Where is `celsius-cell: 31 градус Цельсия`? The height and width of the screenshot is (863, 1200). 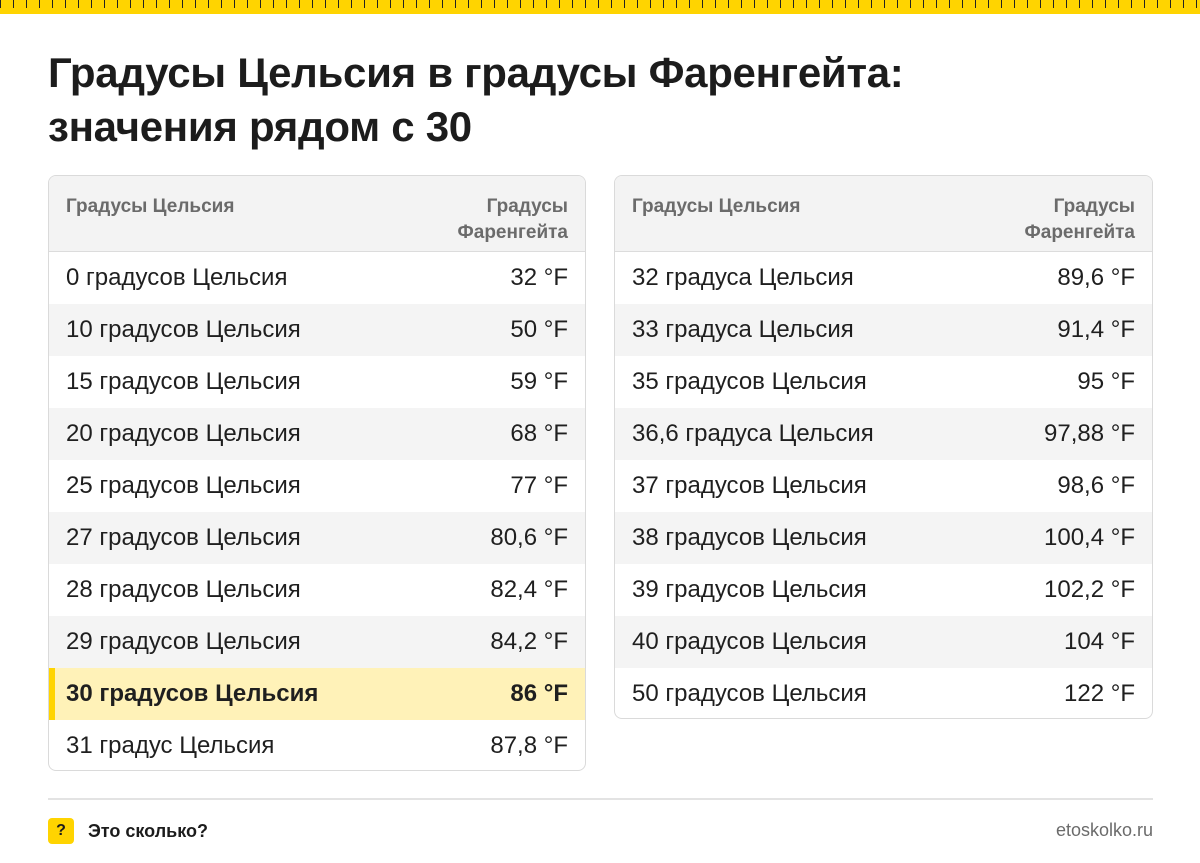
celsius-cell: 31 градус Цельсия is located at coordinates (170, 745).